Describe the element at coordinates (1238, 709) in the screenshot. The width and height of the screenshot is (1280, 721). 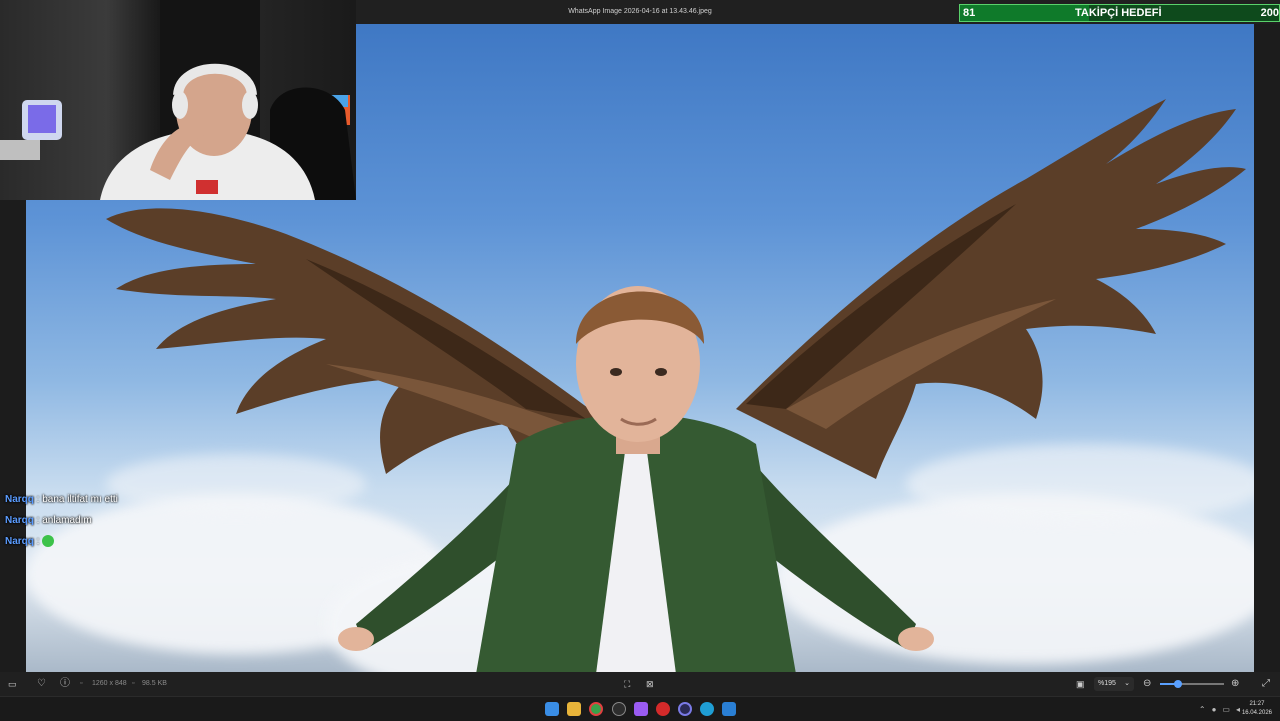
I see `volume-icon: ◂` at that location.